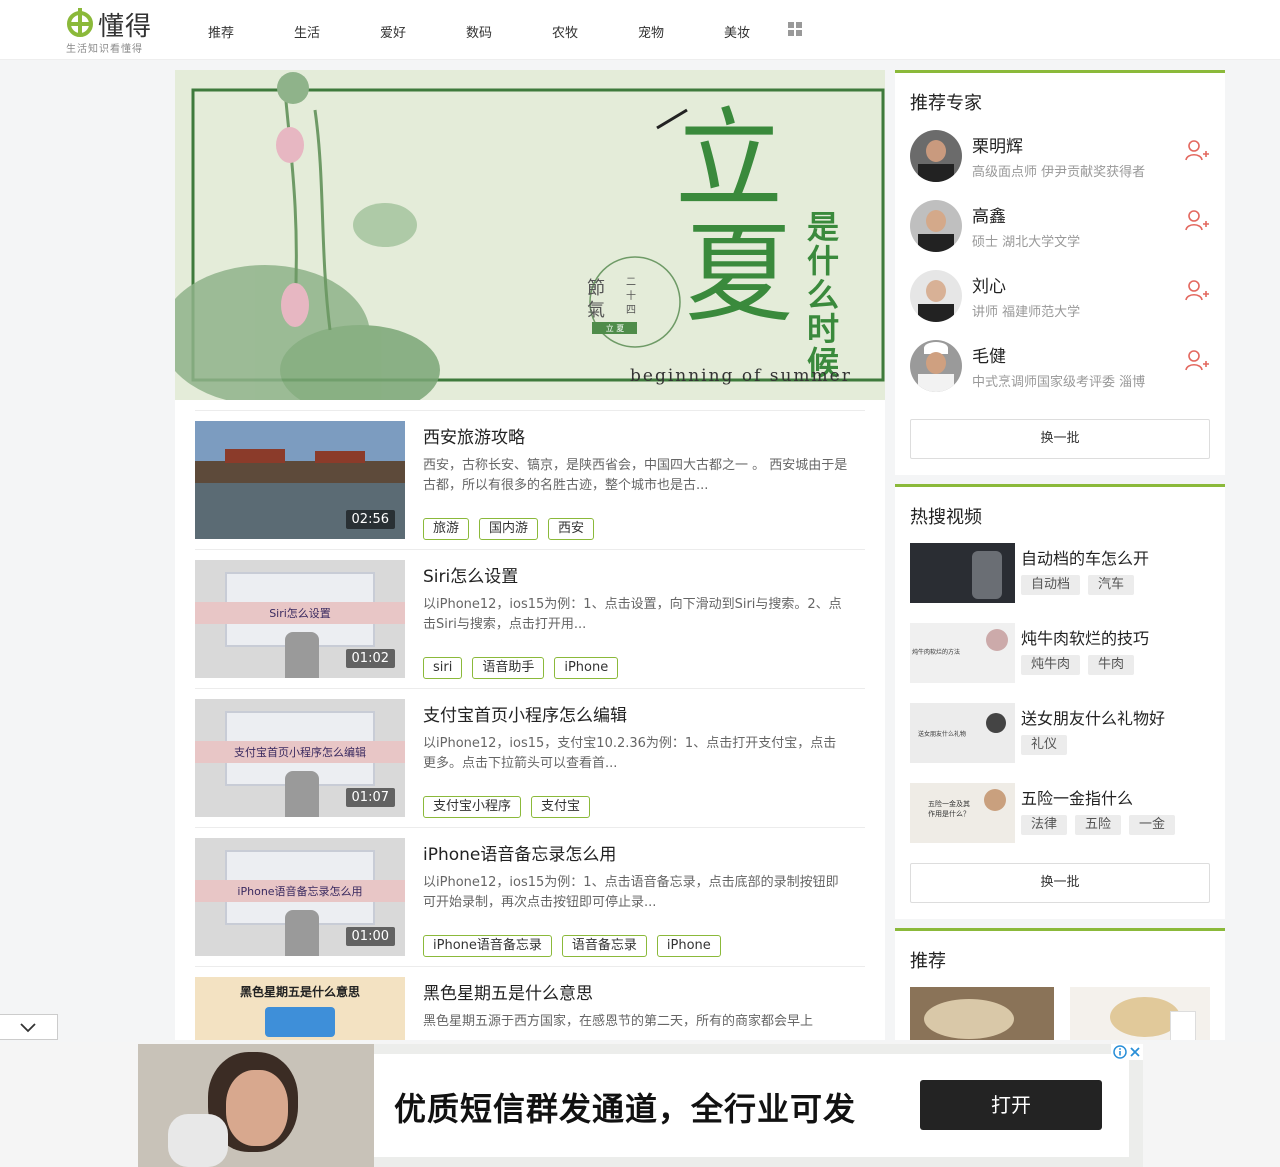  Describe the element at coordinates (989, 284) in the screenshot. I see `expert-name: 刘心` at that location.